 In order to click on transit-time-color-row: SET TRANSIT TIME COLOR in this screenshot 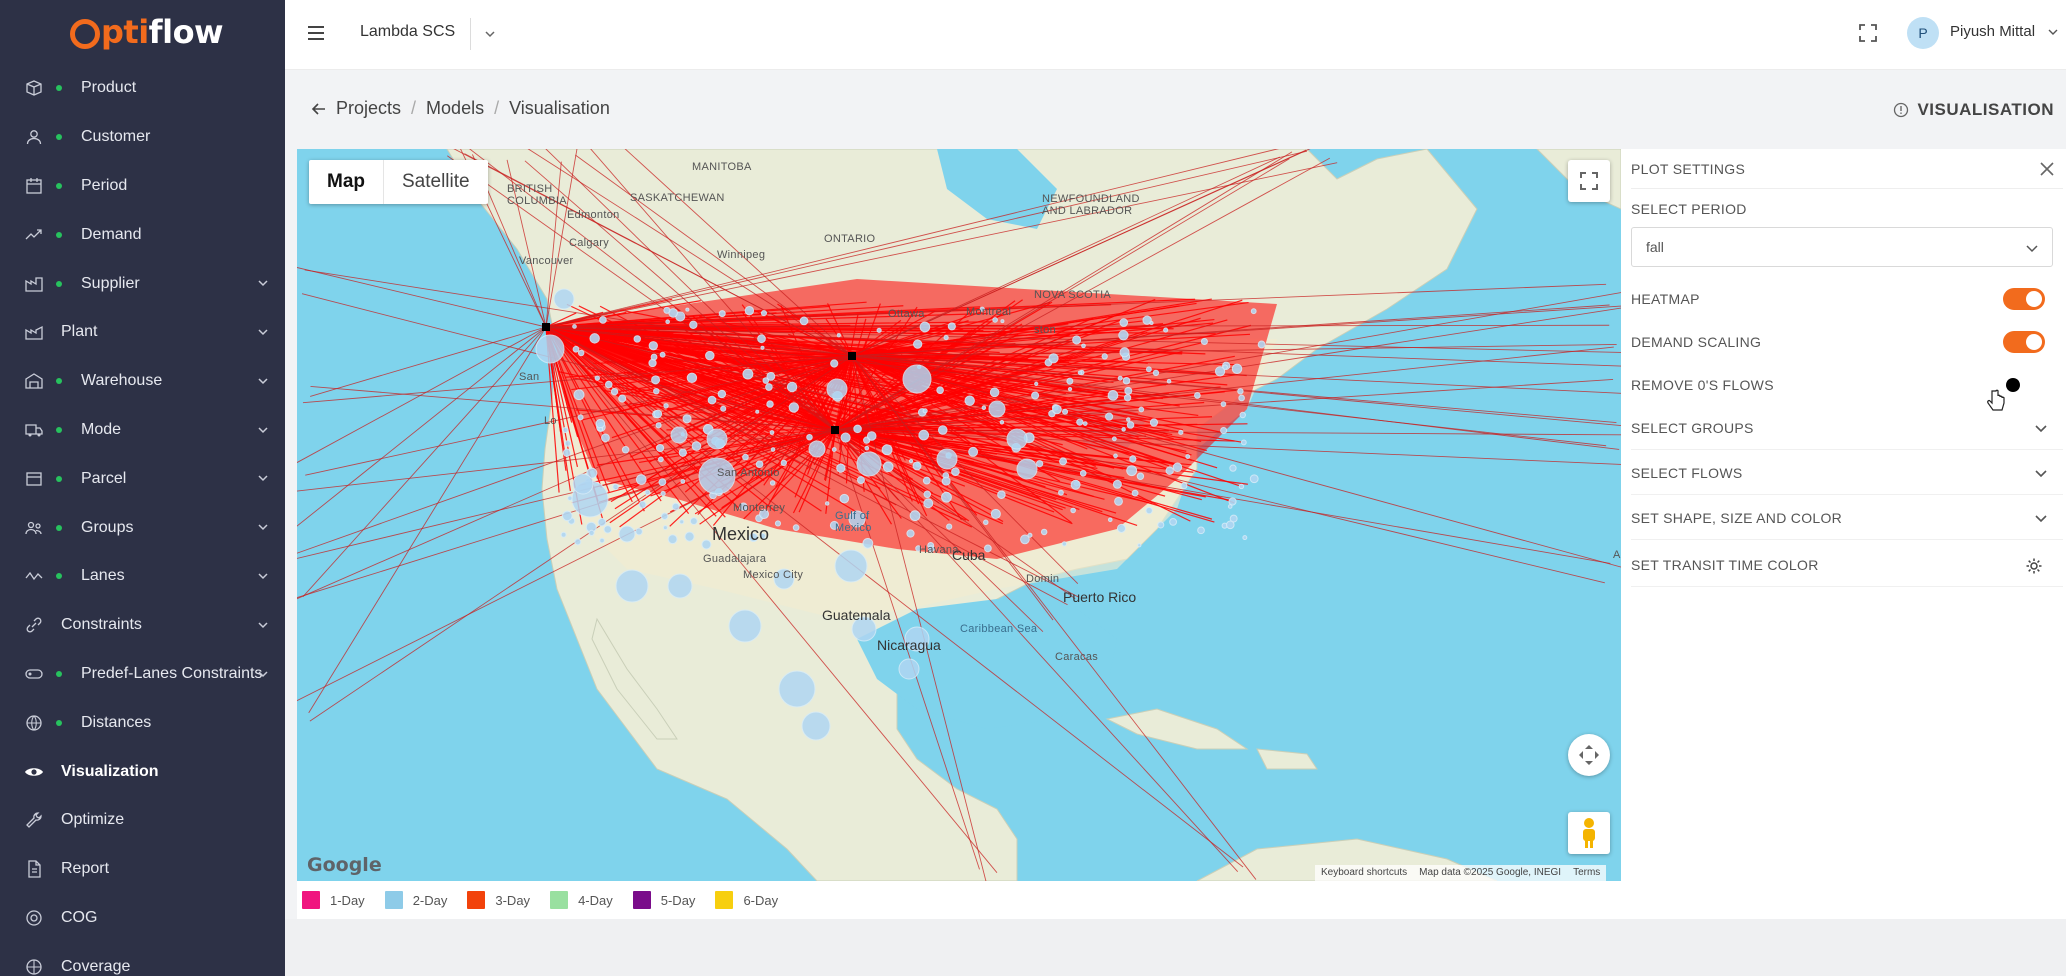, I will do `click(1847, 565)`.